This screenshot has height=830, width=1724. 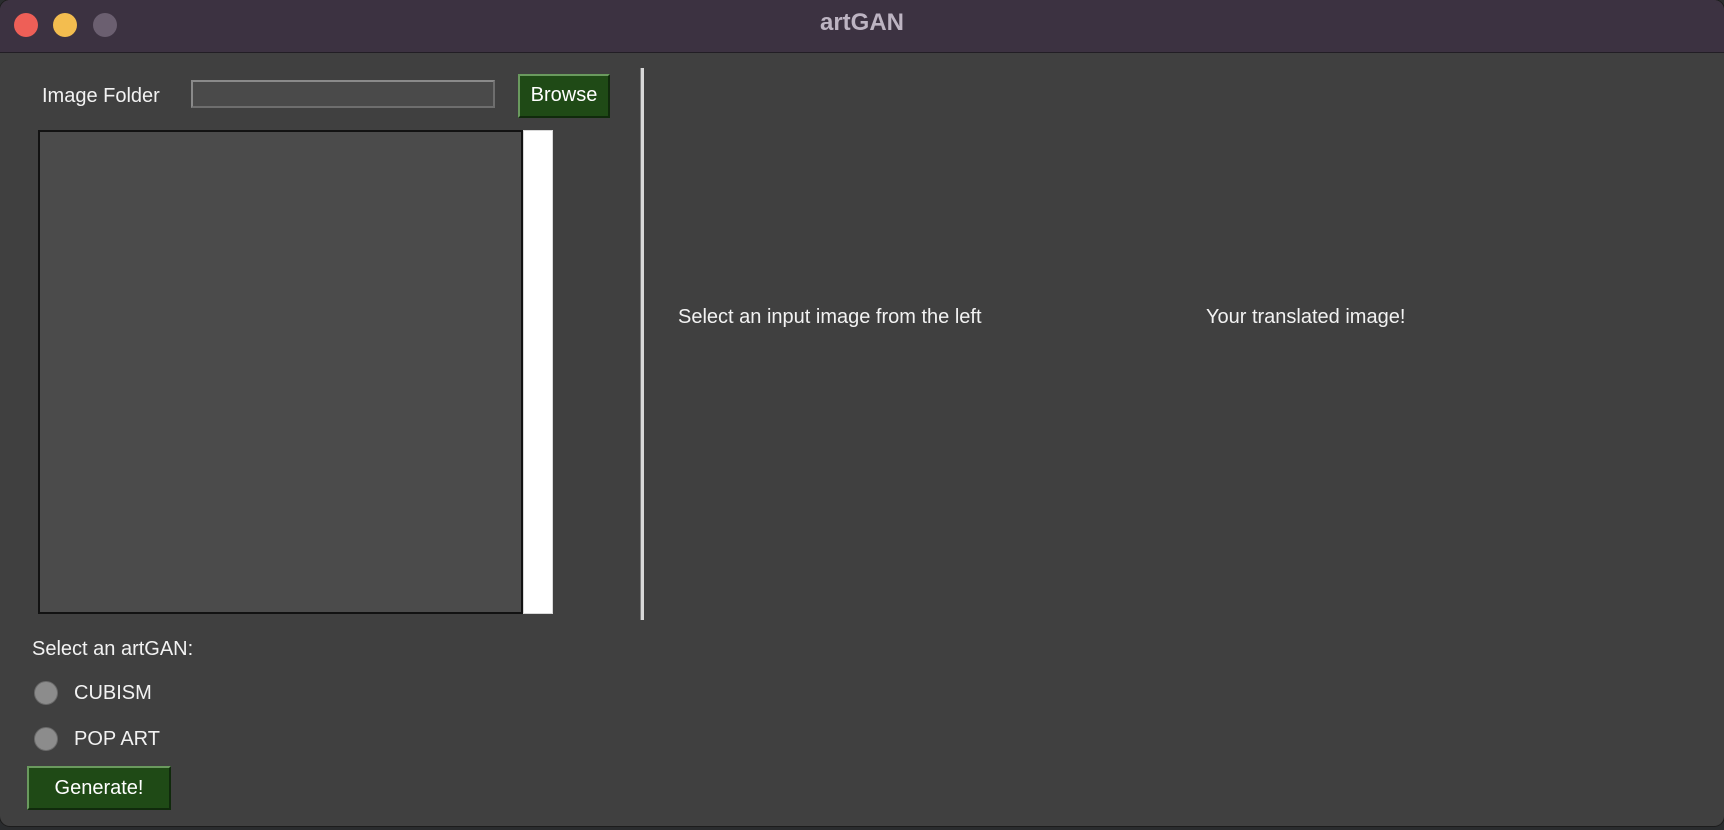 I want to click on cubism-label: CUBISM, so click(x=113, y=693).